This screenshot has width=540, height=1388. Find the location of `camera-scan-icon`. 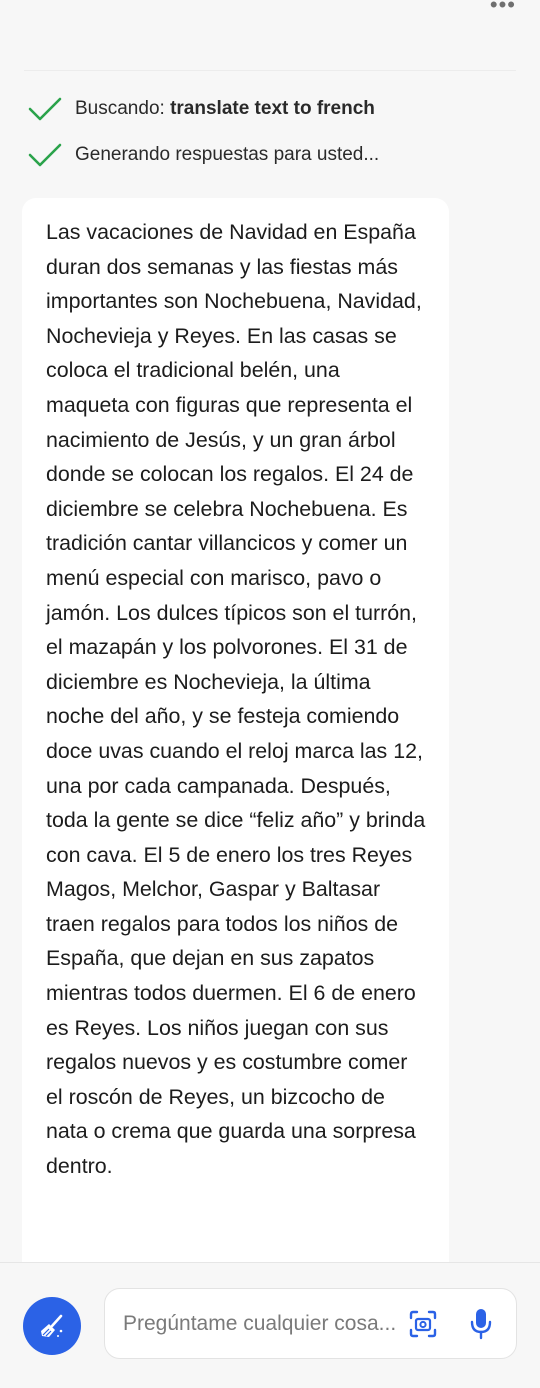

camera-scan-icon is located at coordinates (423, 1324).